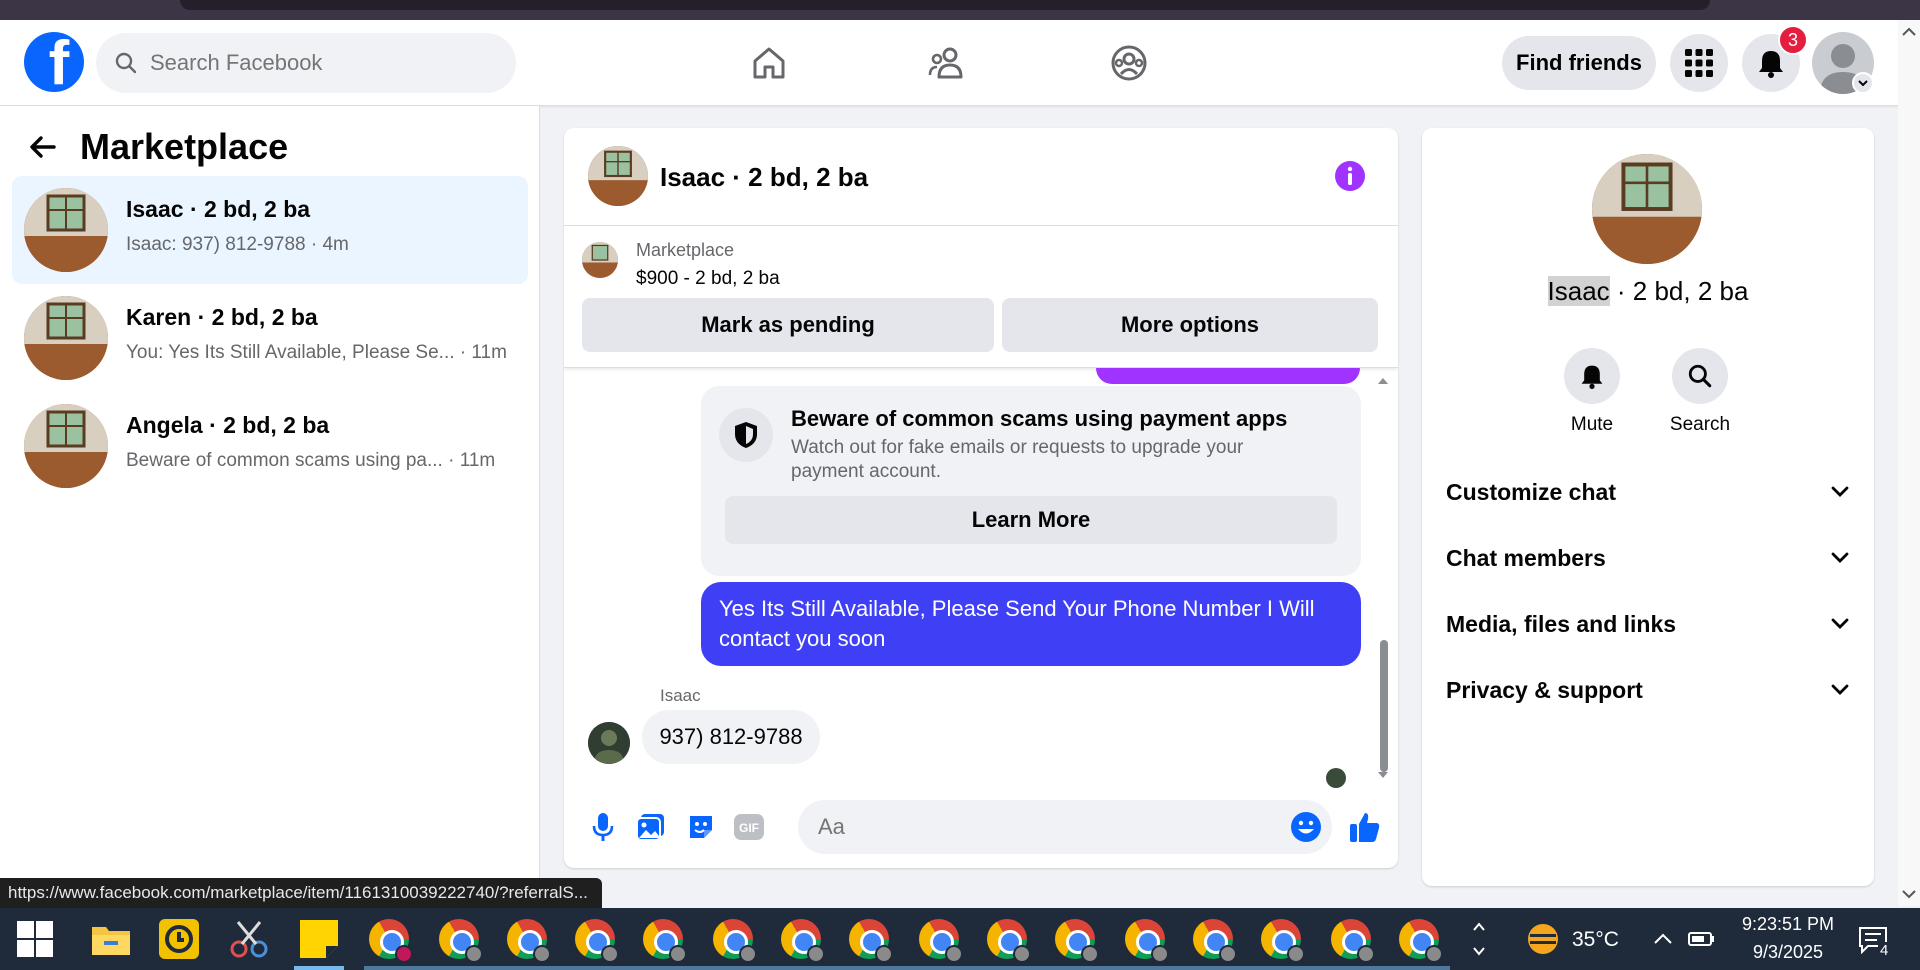 The image size is (1920, 970). Describe the element at coordinates (1365, 827) in the screenshot. I see `like-icon` at that location.